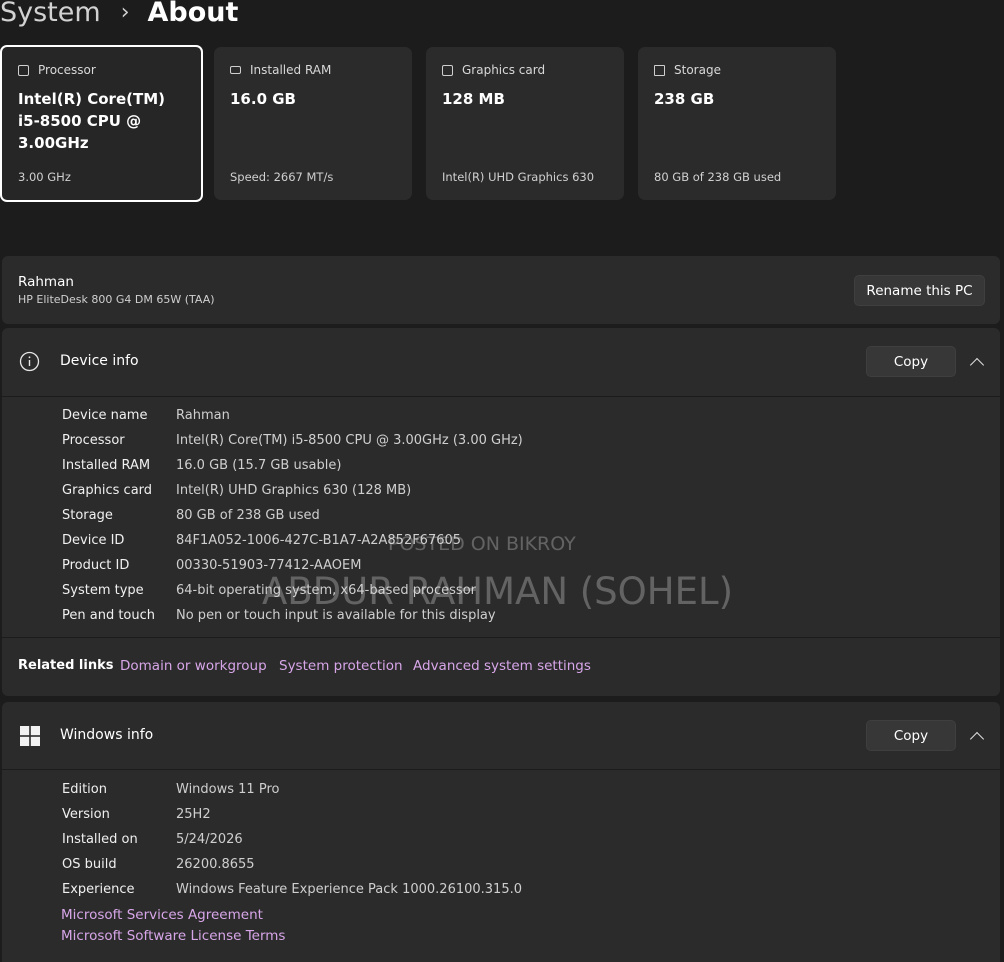 This screenshot has width=1004, height=962. What do you see at coordinates (46, 282) in the screenshot?
I see `pc-name: Rahman` at bounding box center [46, 282].